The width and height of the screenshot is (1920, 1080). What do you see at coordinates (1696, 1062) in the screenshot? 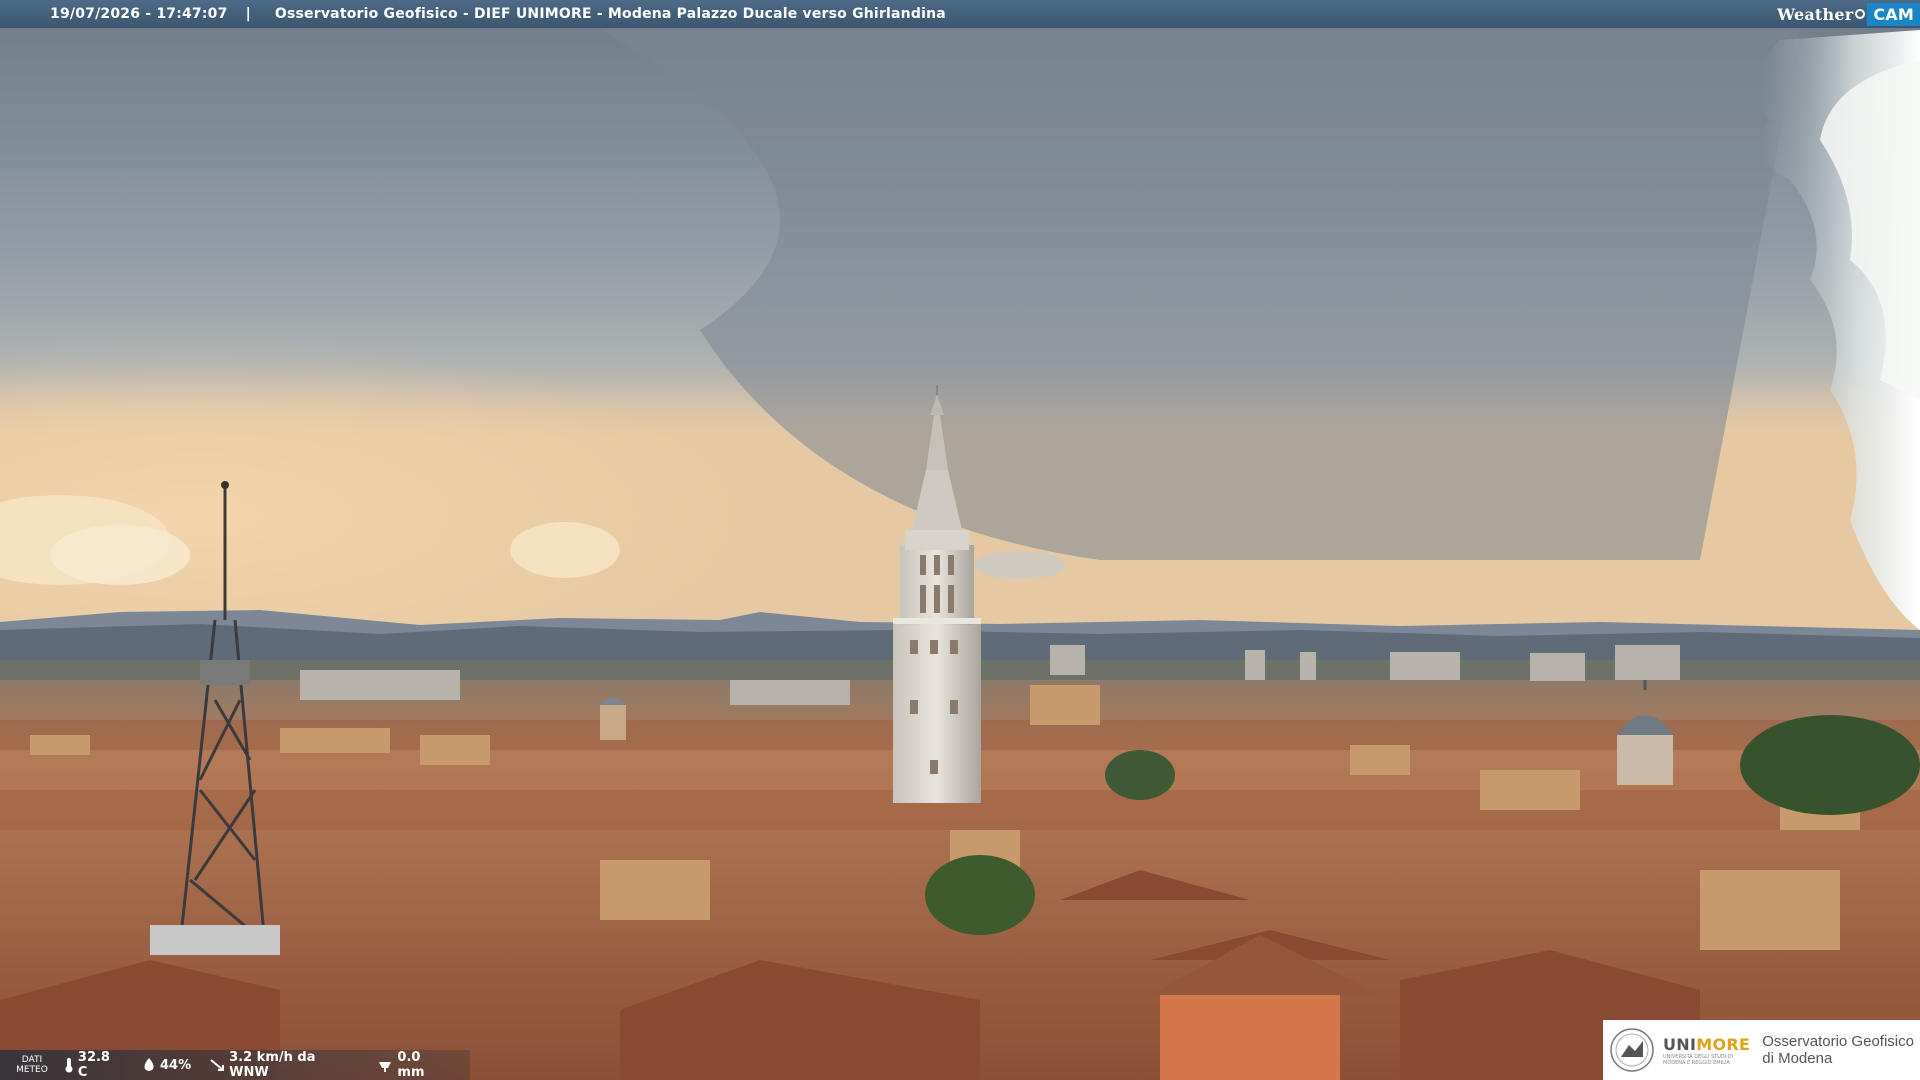
I see `unimore-sub2: MODENA E REGGIO EMILIA` at bounding box center [1696, 1062].